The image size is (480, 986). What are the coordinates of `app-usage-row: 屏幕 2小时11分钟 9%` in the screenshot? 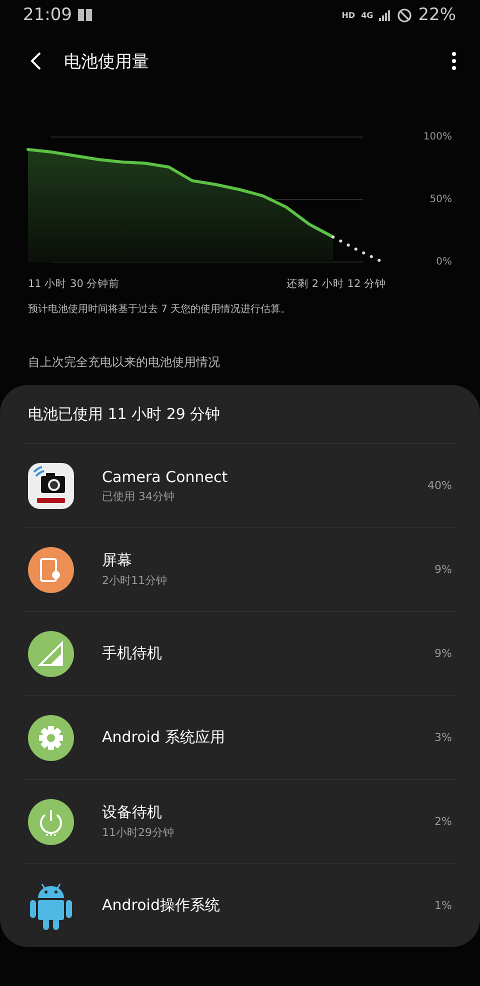 It's located at (240, 569).